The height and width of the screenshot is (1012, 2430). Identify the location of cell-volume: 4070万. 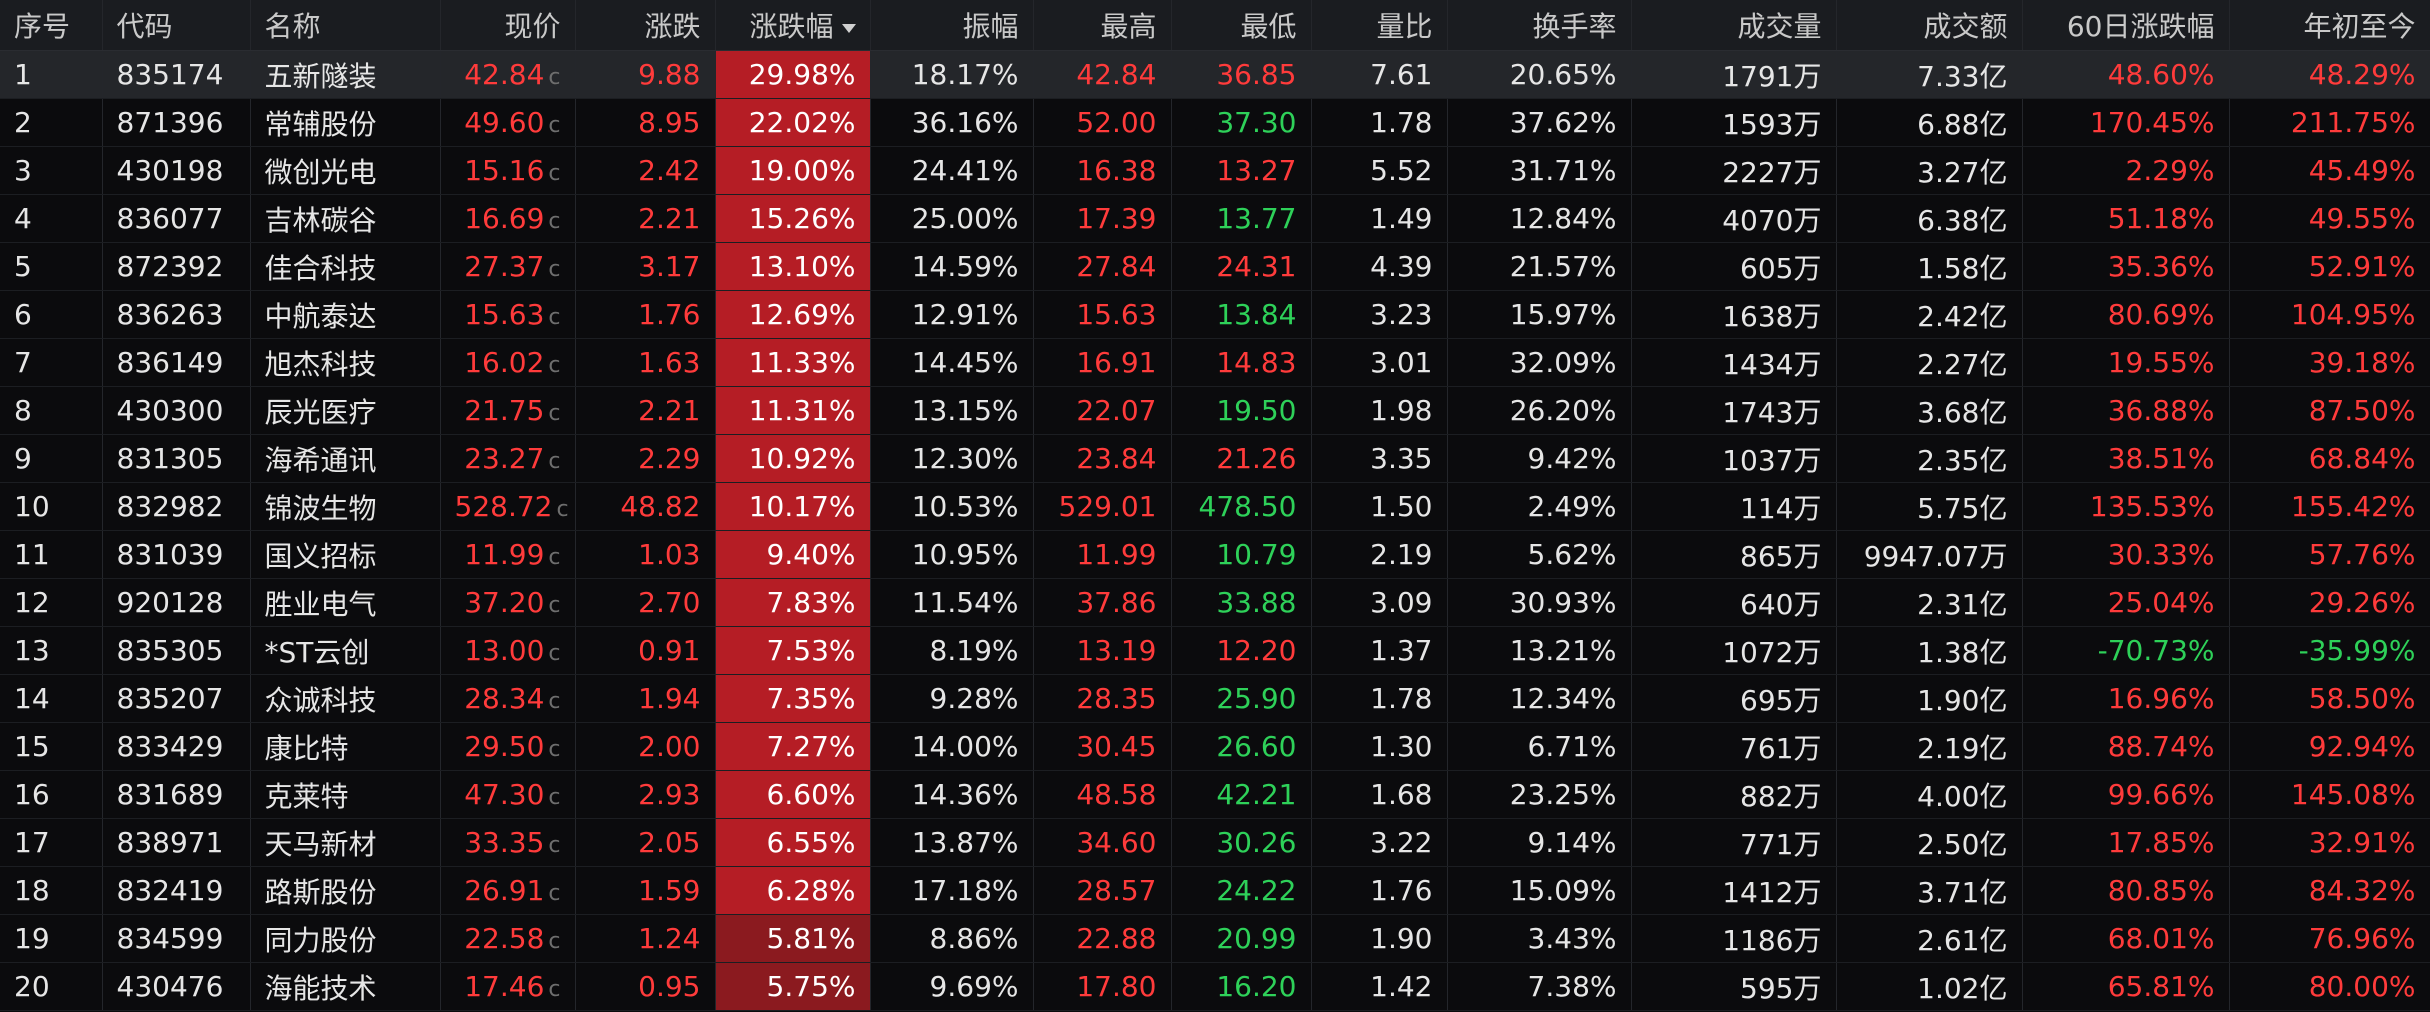
(1734, 218).